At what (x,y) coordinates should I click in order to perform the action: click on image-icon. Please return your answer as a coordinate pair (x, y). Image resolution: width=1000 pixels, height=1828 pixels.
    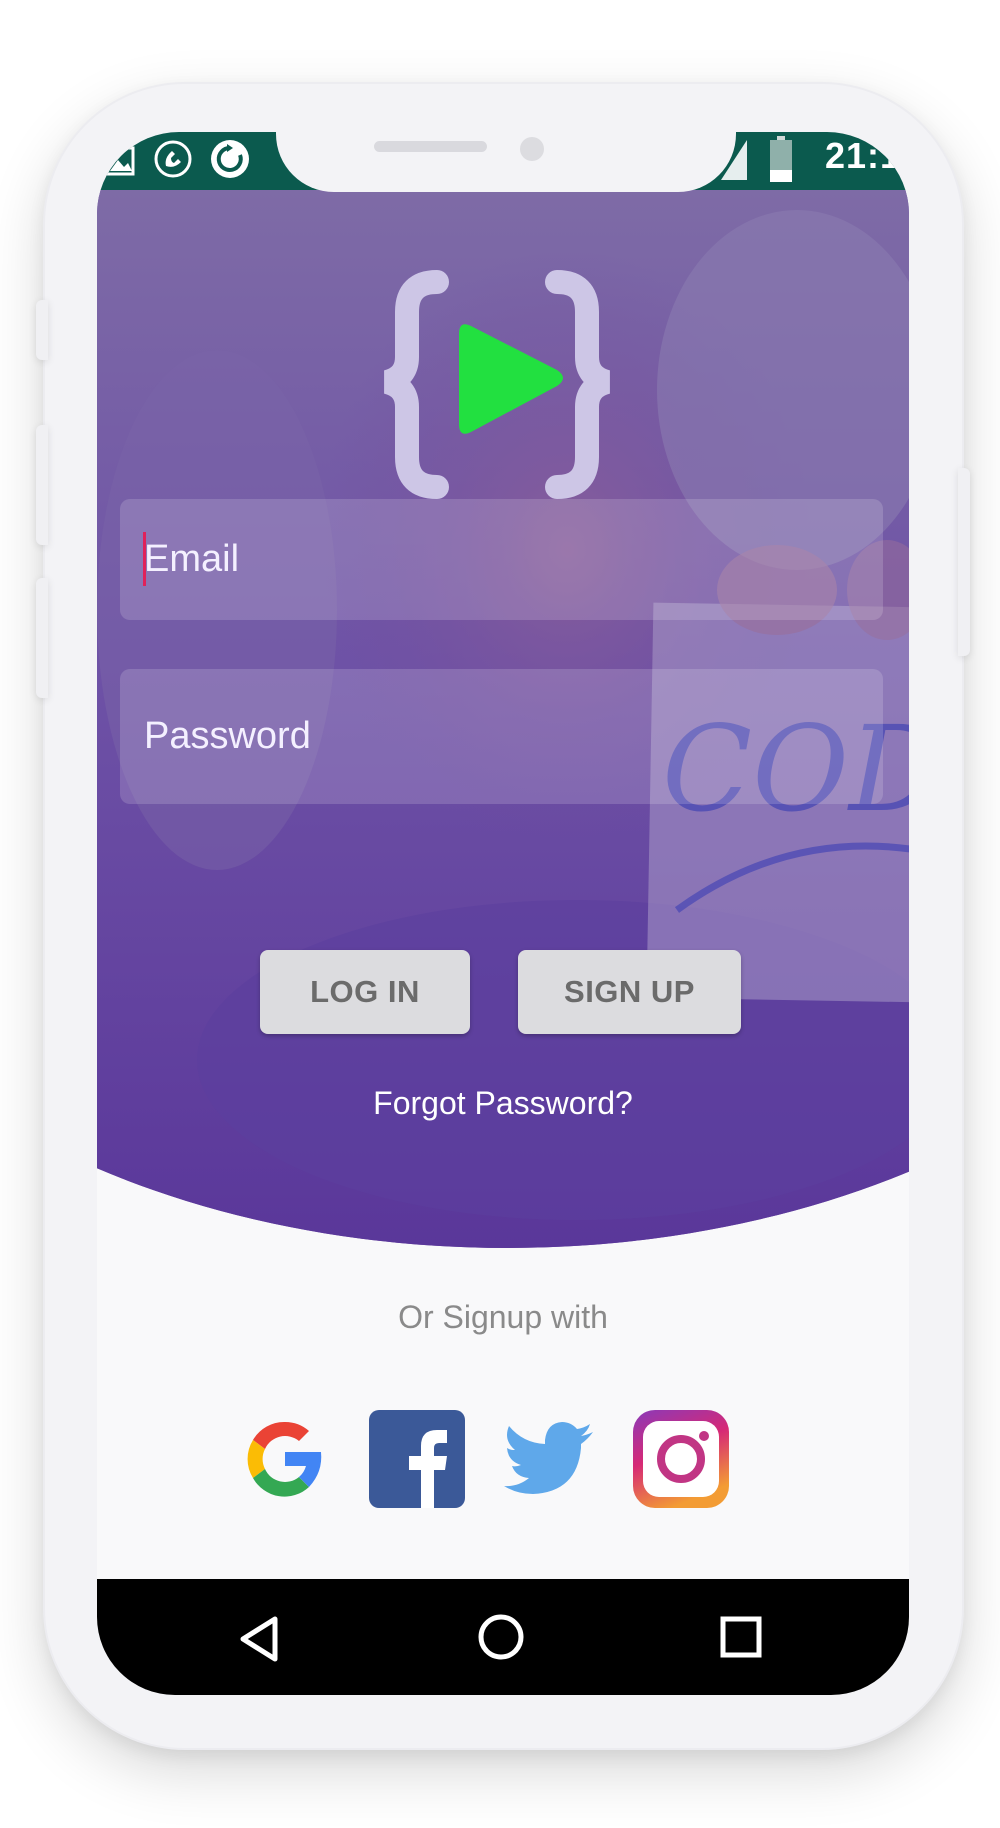
    Looking at the image, I should click on (120, 161).